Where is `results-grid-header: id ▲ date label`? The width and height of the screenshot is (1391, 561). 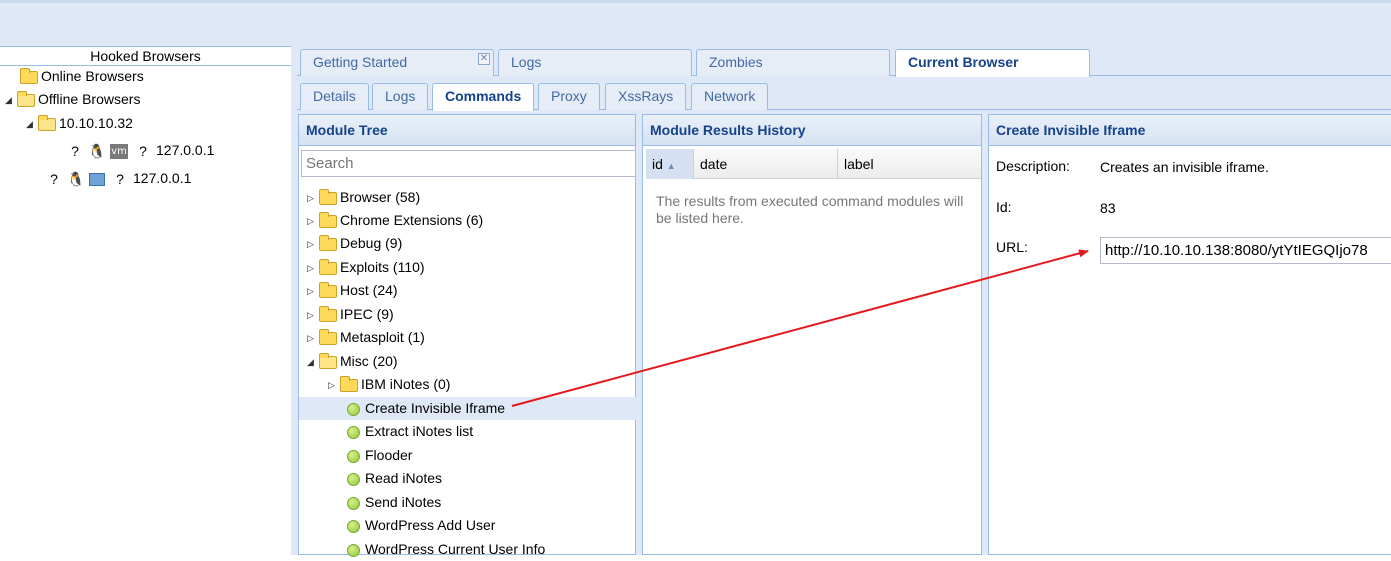 results-grid-header: id ▲ date label is located at coordinates (813, 164).